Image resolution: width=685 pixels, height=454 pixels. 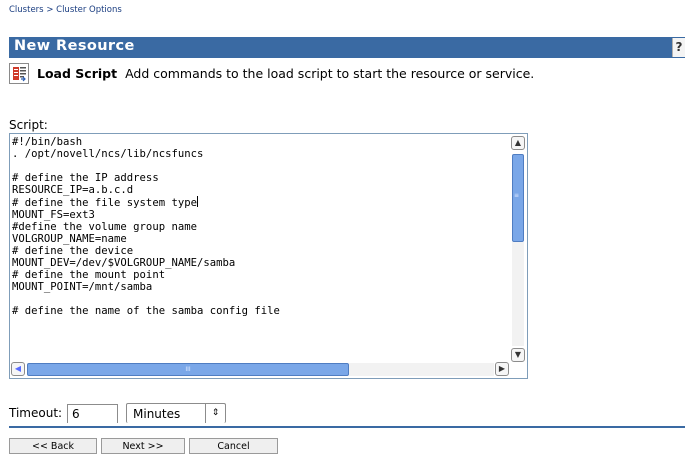 What do you see at coordinates (74, 46) in the screenshot?
I see `page-title: New Resource` at bounding box center [74, 46].